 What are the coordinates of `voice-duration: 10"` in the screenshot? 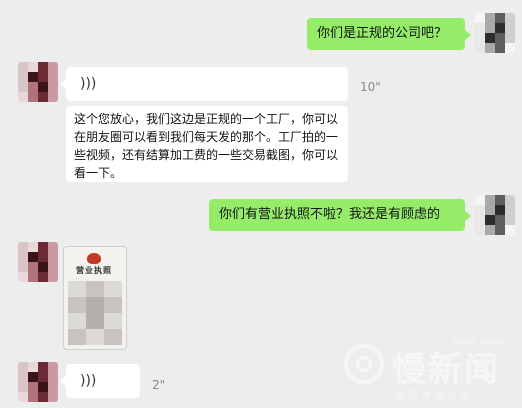 It's located at (370, 87).